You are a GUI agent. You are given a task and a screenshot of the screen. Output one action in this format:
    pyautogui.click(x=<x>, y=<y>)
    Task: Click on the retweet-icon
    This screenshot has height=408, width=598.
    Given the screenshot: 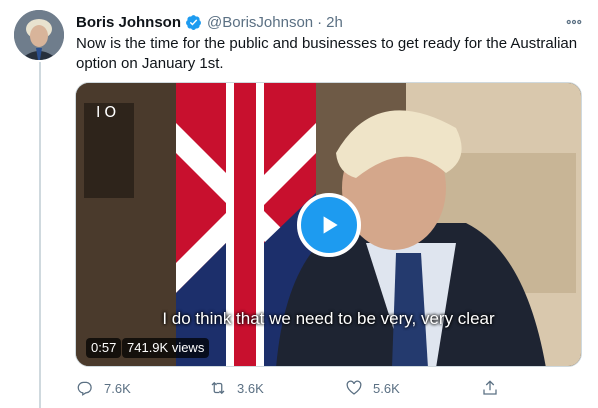 What is the action you would take?
    pyautogui.click(x=218, y=388)
    